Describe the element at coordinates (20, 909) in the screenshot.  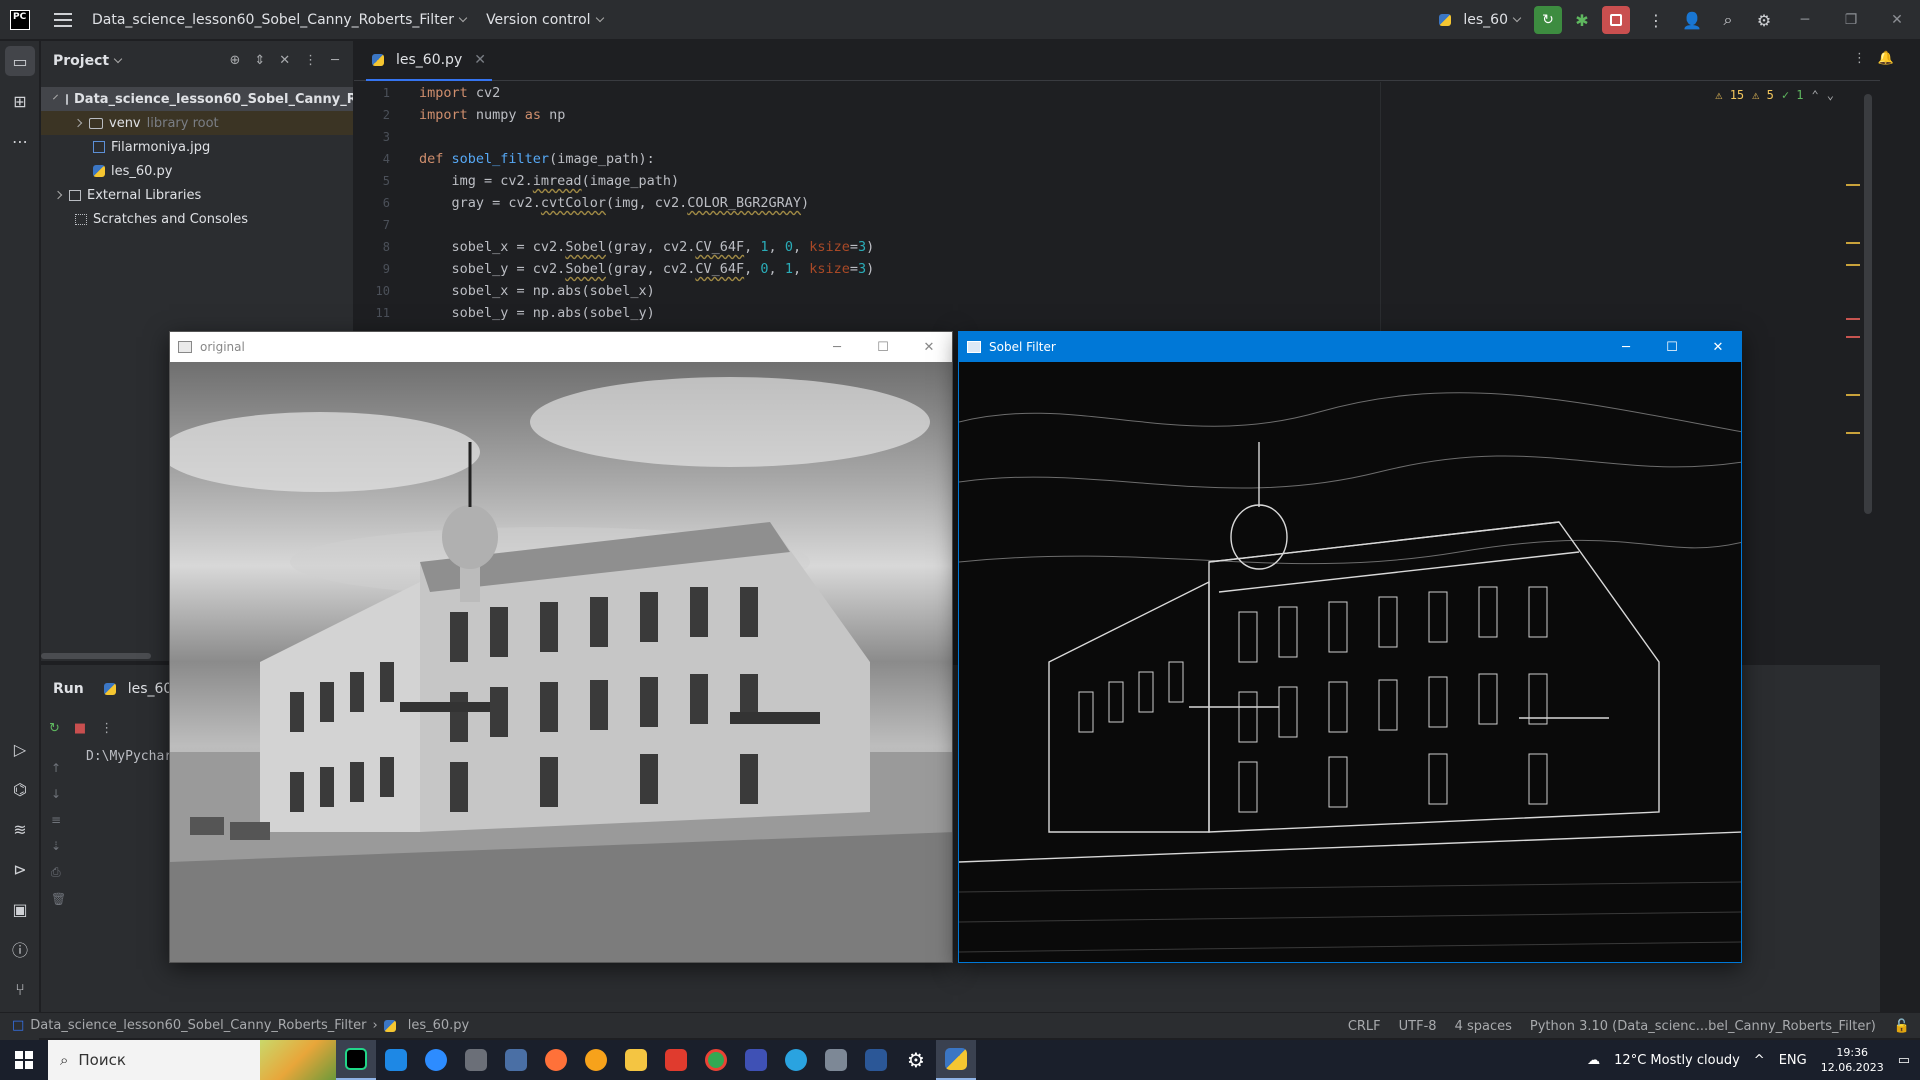
I see `terminal-icon: ▣` at that location.